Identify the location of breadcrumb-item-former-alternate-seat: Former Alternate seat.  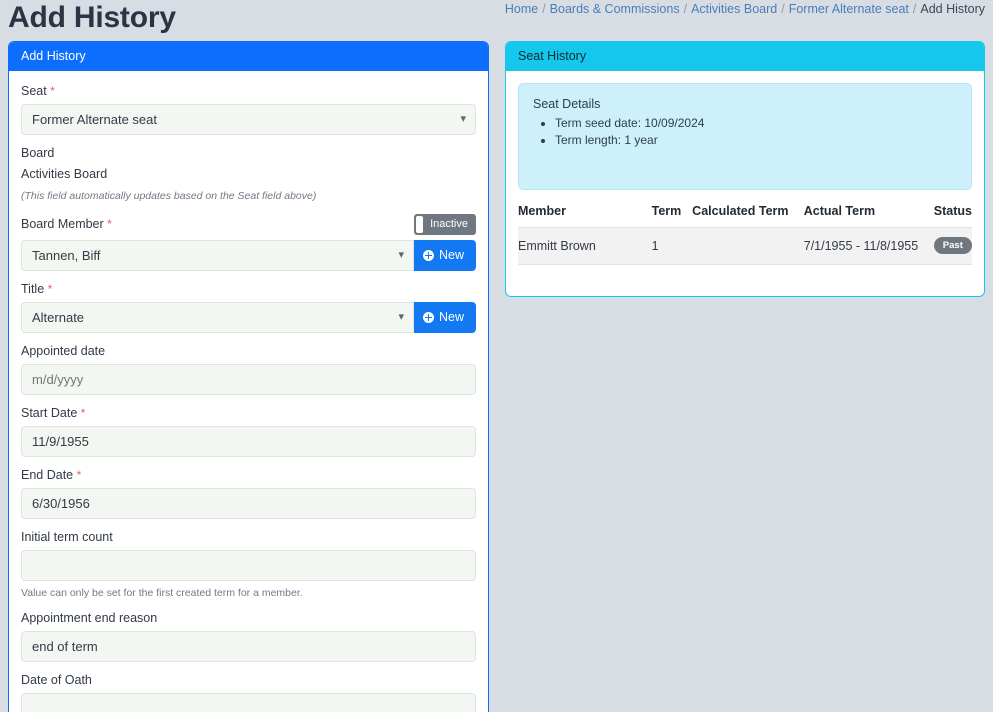
(849, 9).